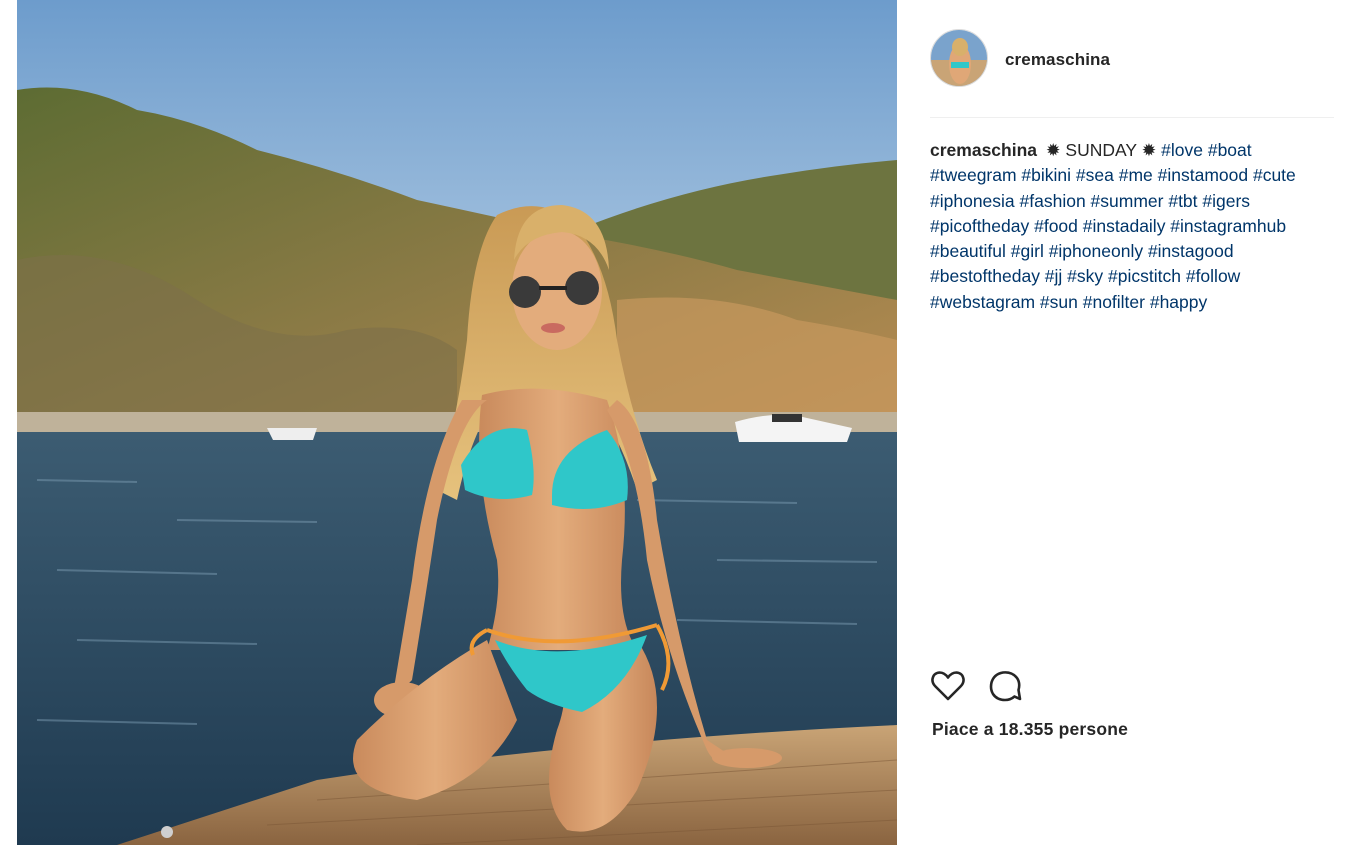 This screenshot has height=845, width=1350. Describe the element at coordinates (976, 686) in the screenshot. I see `post-actions` at that location.